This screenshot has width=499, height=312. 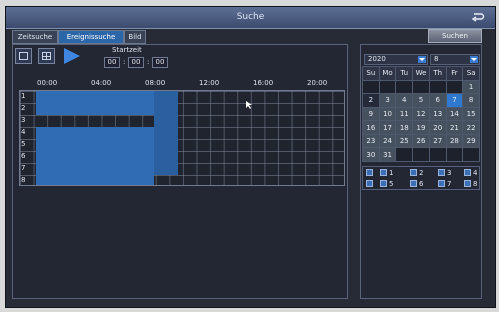 I want to click on hour-label: 00:00, so click(x=47, y=83).